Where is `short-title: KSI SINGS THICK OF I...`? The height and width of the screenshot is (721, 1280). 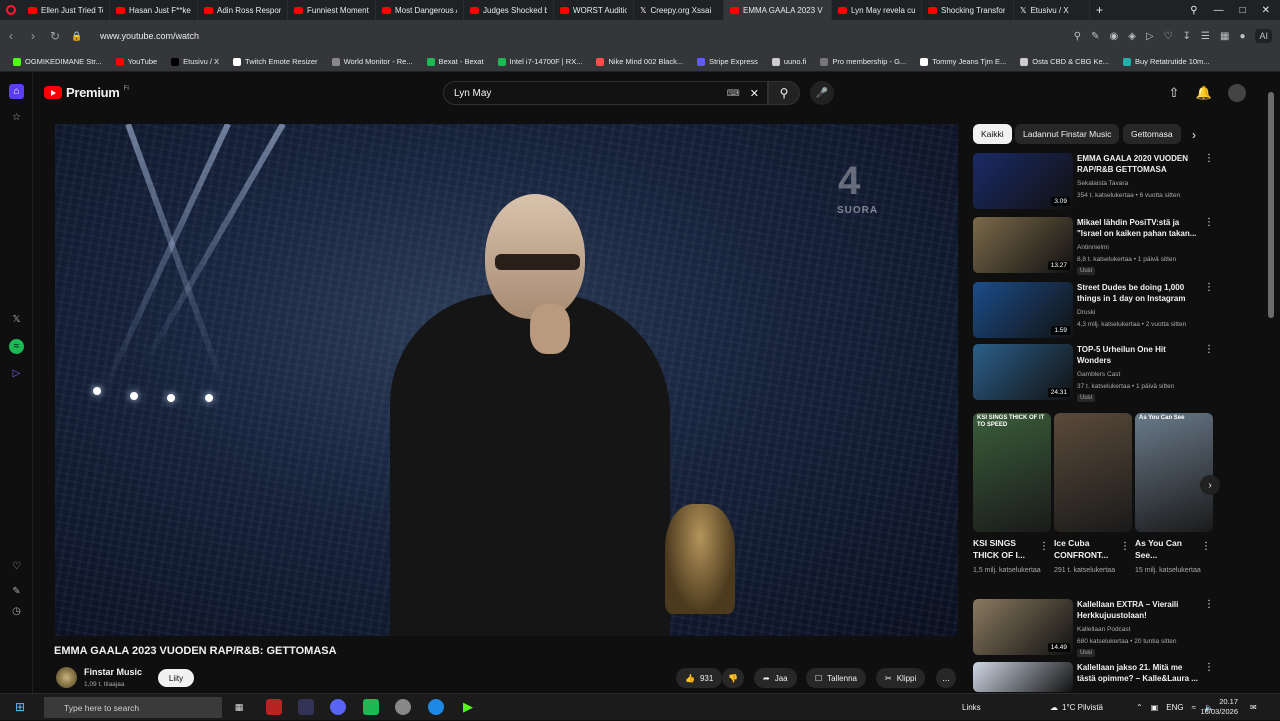 short-title: KSI SINGS THICK OF I... is located at coordinates (1008, 549).